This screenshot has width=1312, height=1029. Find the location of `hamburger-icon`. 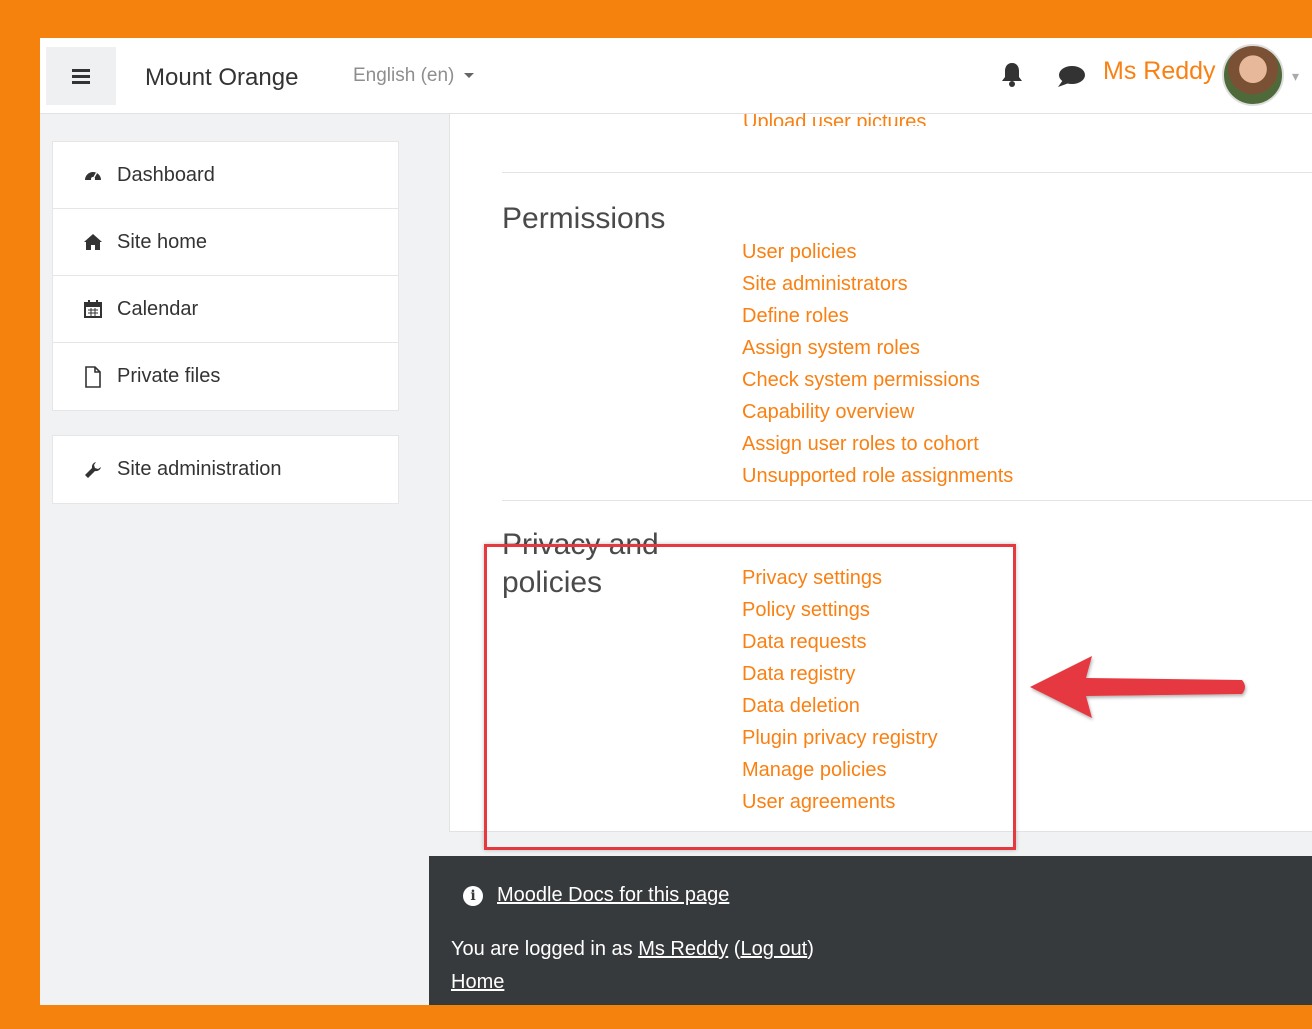

hamburger-icon is located at coordinates (81, 76).